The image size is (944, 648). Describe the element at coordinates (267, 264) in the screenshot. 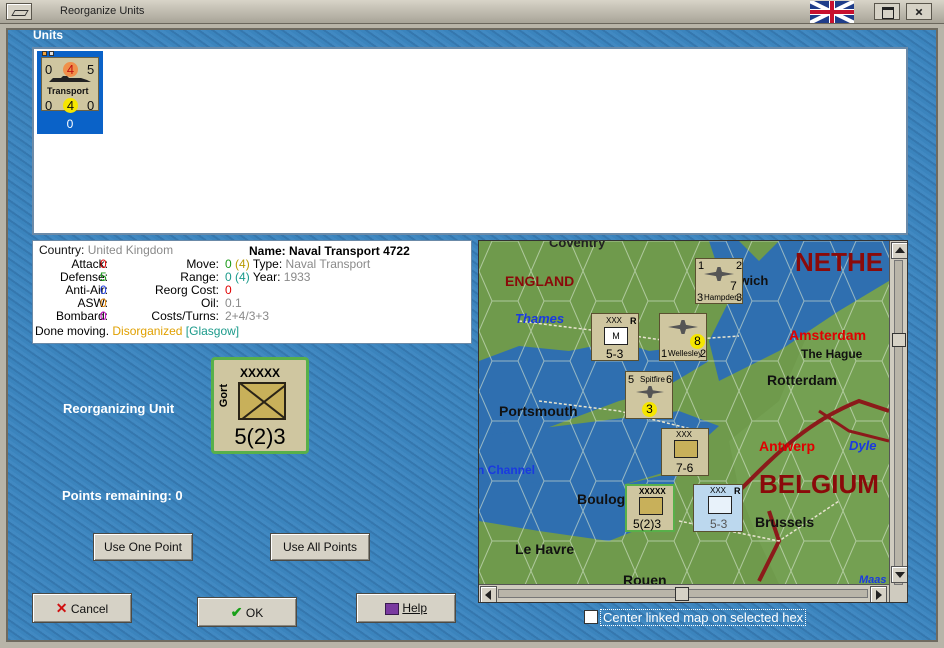

I see `type-label: Type:` at that location.